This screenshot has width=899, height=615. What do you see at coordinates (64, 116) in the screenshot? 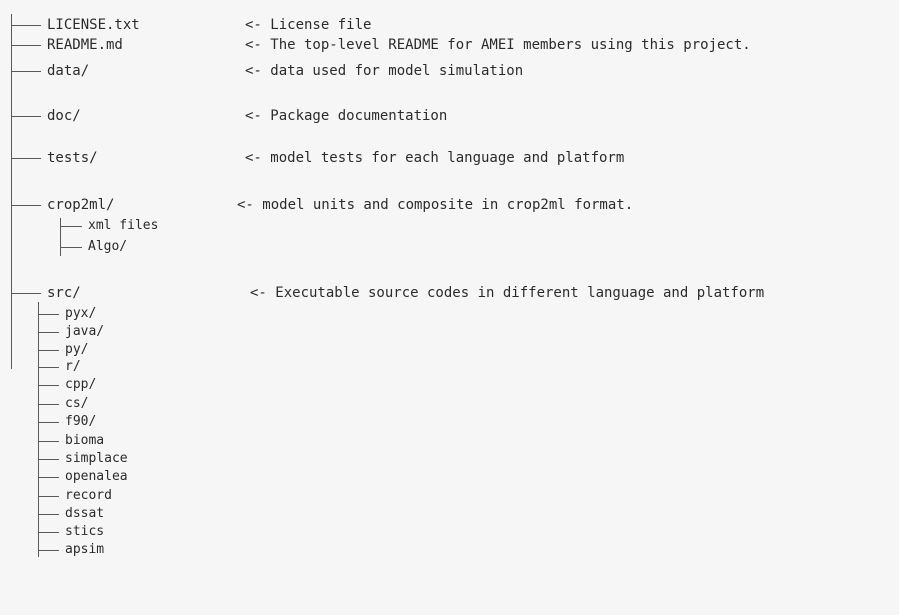
I see `tree-item-name: doc/` at bounding box center [64, 116].